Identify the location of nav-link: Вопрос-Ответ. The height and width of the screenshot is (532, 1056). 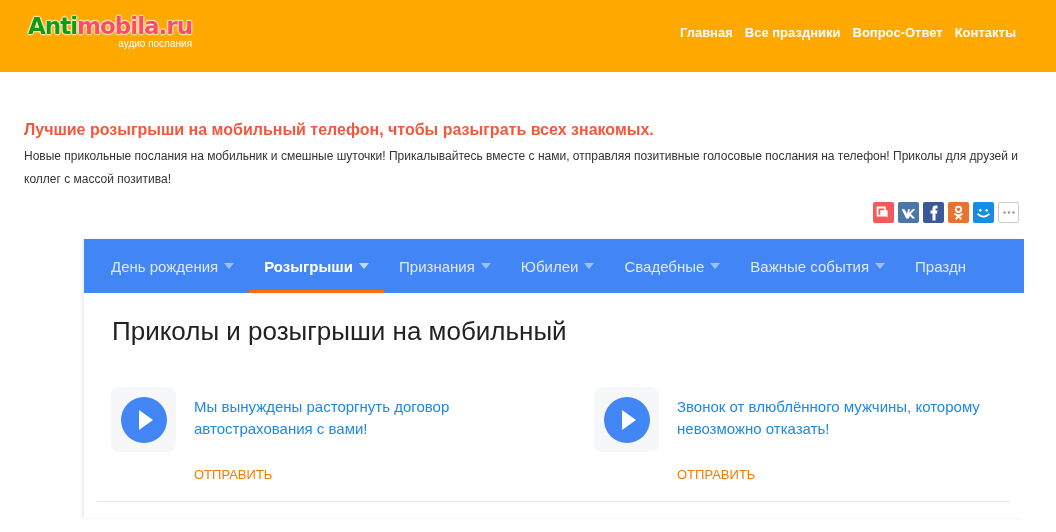
(897, 33).